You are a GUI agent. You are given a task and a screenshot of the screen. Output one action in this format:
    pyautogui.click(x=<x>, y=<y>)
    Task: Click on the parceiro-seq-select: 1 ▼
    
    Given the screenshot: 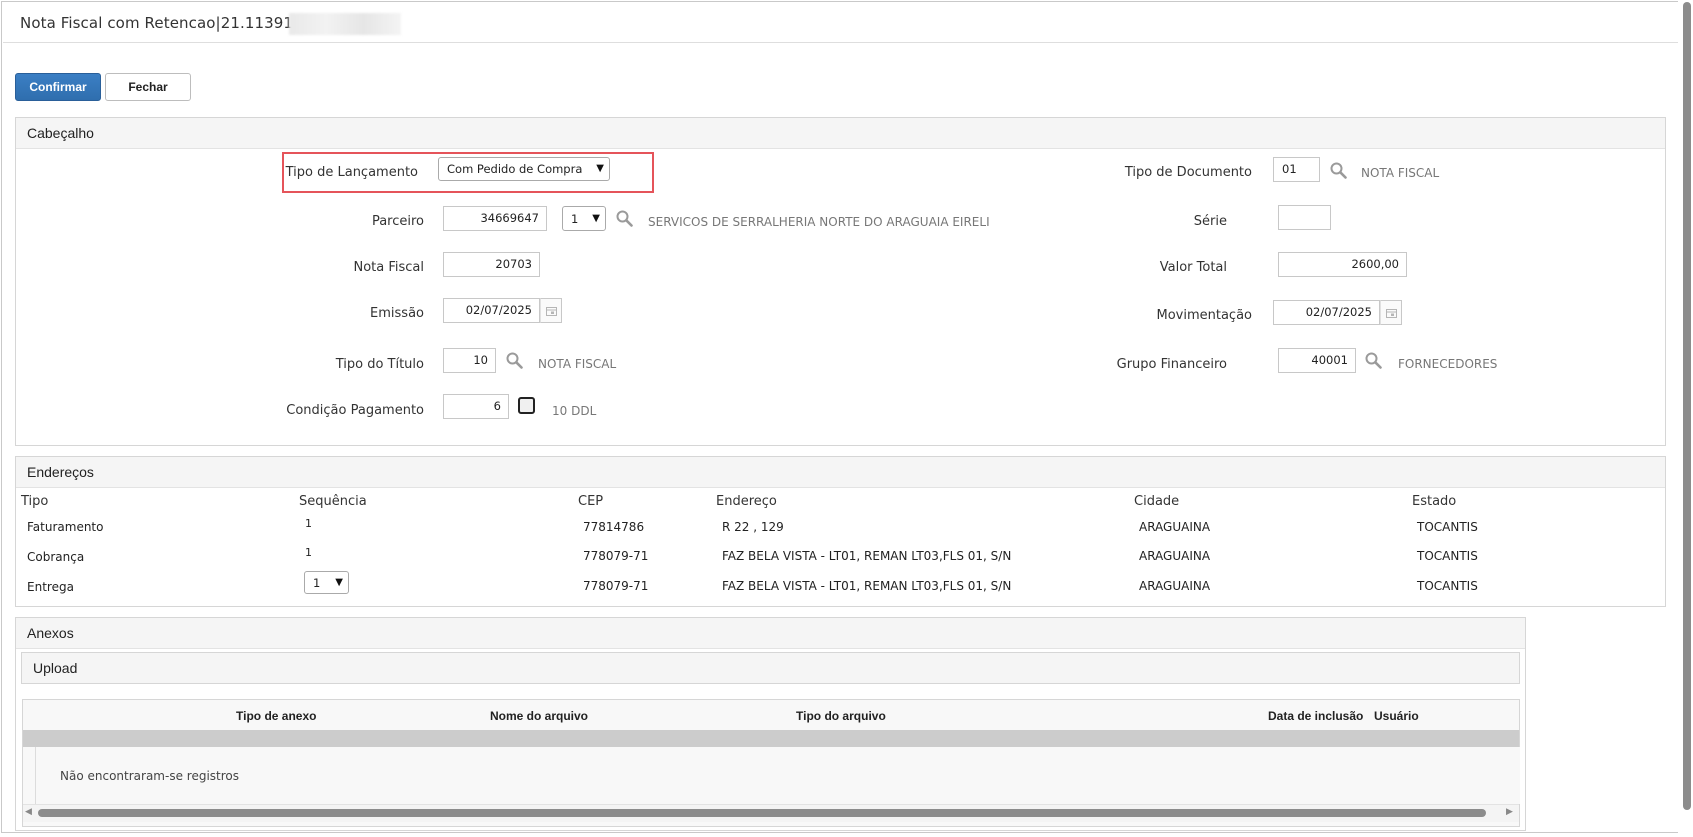 What is the action you would take?
    pyautogui.click(x=584, y=218)
    